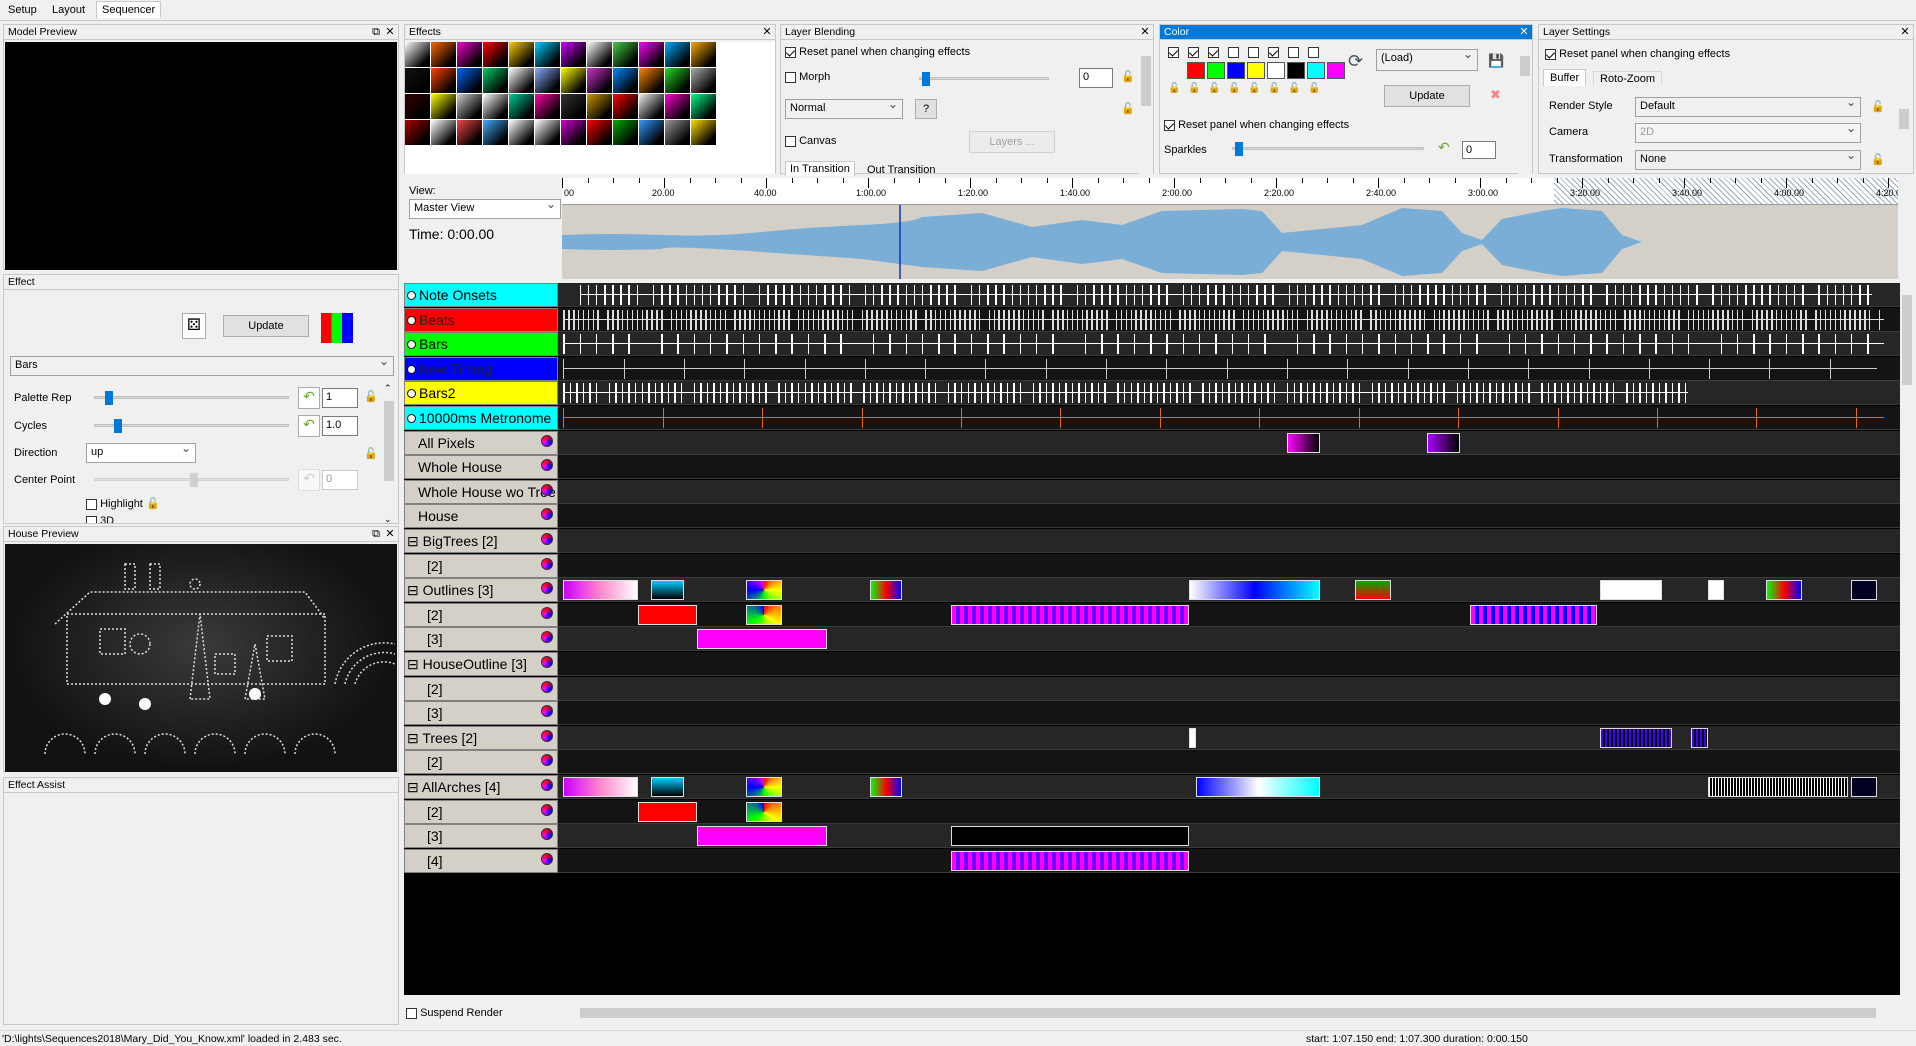  I want to click on blend-help-button: ?, so click(926, 109).